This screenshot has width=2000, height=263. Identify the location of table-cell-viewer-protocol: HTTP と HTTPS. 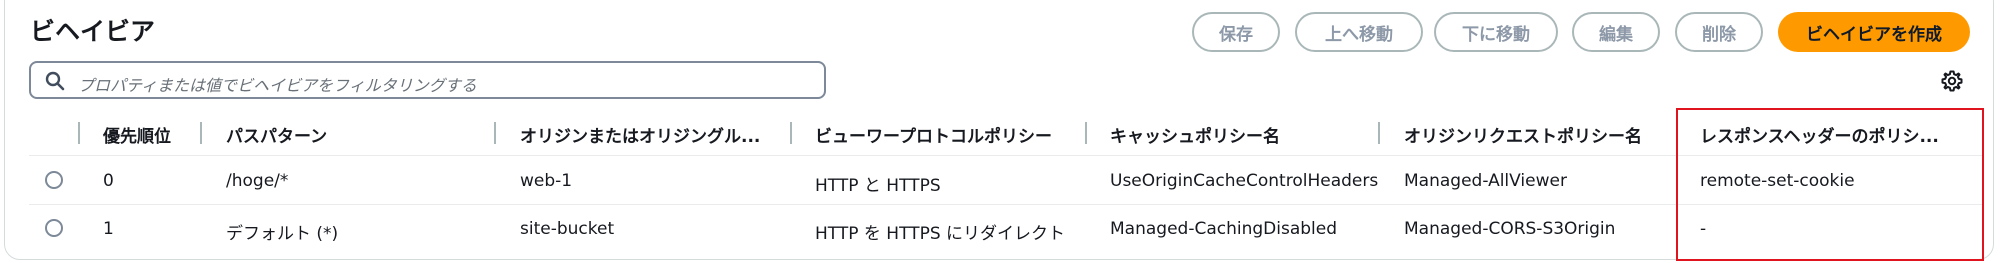
(878, 186).